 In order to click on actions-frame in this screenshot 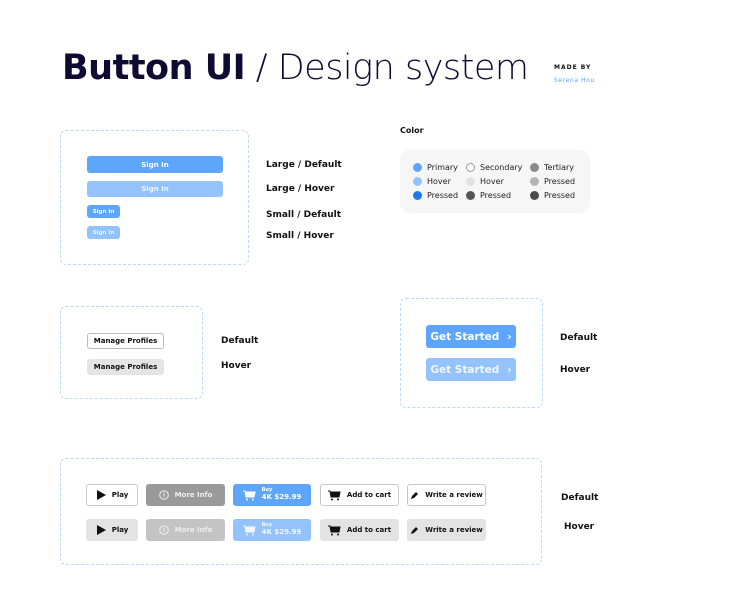, I will do `click(301, 511)`.